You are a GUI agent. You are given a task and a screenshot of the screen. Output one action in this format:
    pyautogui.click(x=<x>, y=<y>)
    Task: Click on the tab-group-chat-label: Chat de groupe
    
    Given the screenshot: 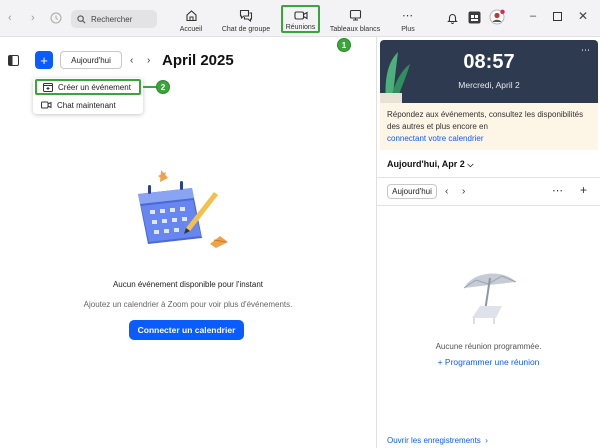 What is the action you would take?
    pyautogui.click(x=246, y=29)
    